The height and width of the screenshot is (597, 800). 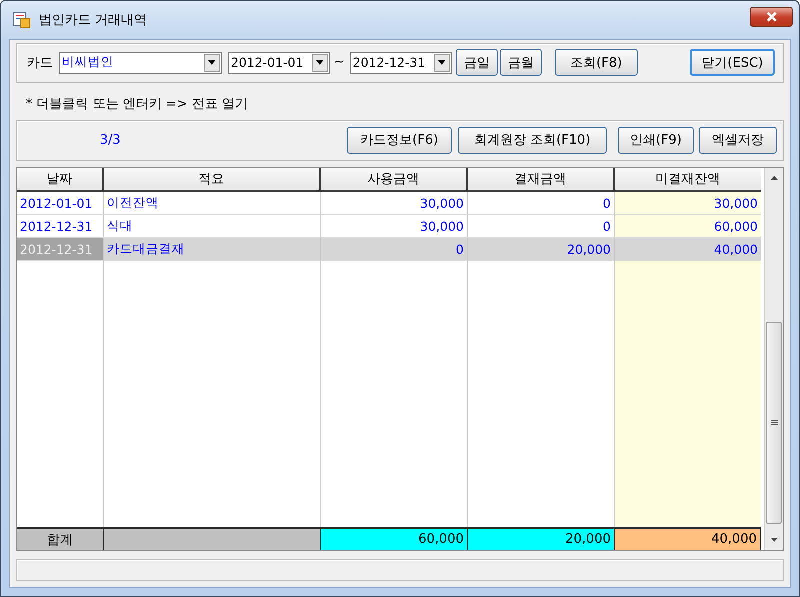 I want to click on close-button: 닫기(ESC), so click(x=732, y=62).